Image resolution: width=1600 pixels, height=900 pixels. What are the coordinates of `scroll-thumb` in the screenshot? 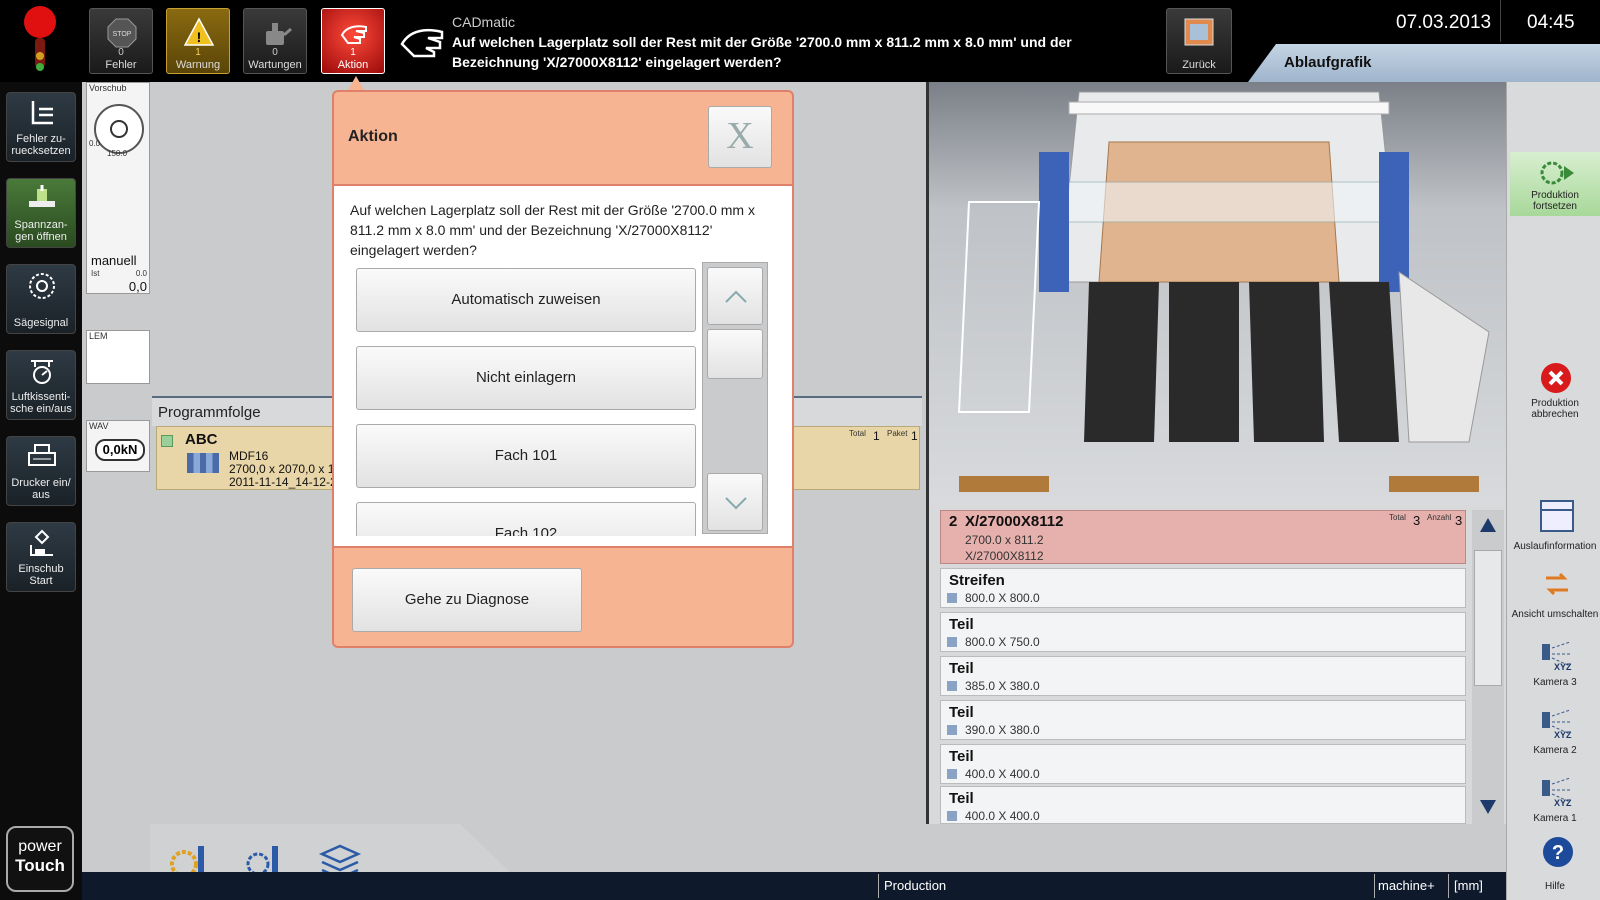 It's located at (1488, 618).